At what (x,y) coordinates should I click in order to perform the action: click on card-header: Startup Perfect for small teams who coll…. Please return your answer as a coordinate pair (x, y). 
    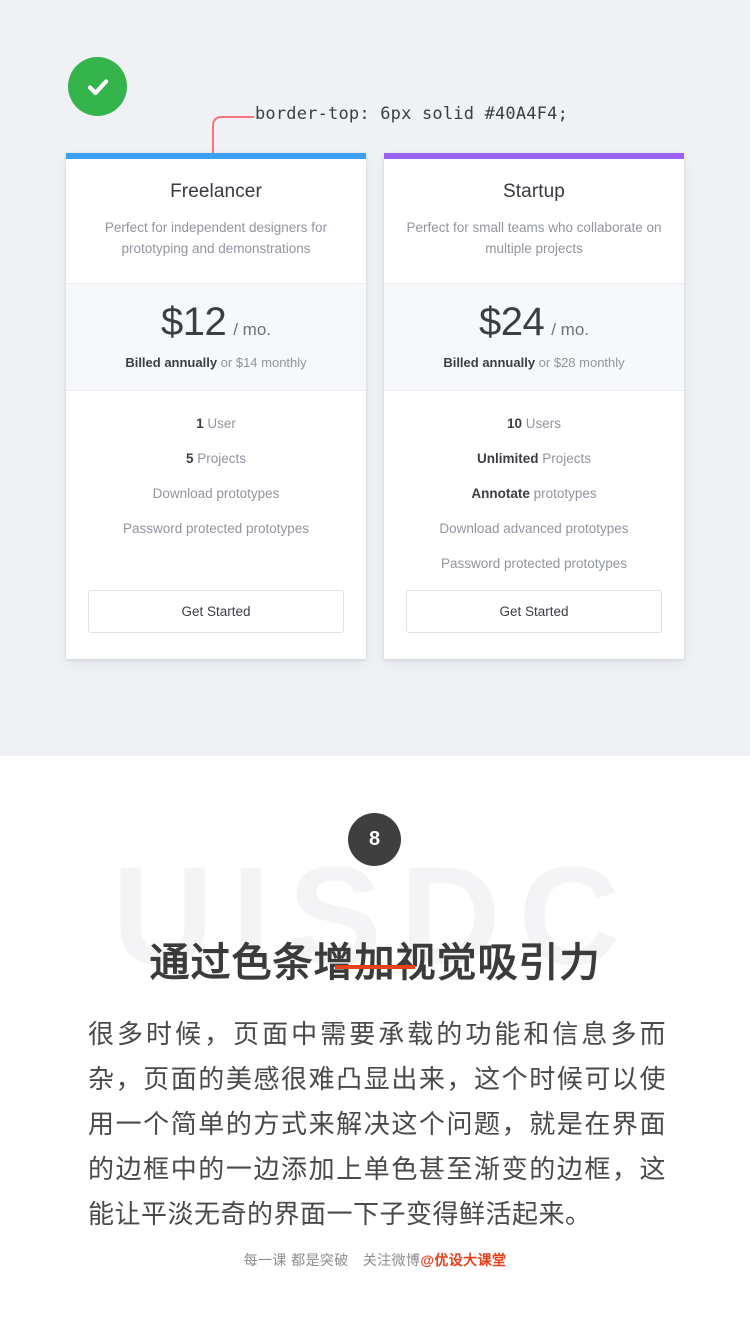
    Looking at the image, I should click on (534, 221).